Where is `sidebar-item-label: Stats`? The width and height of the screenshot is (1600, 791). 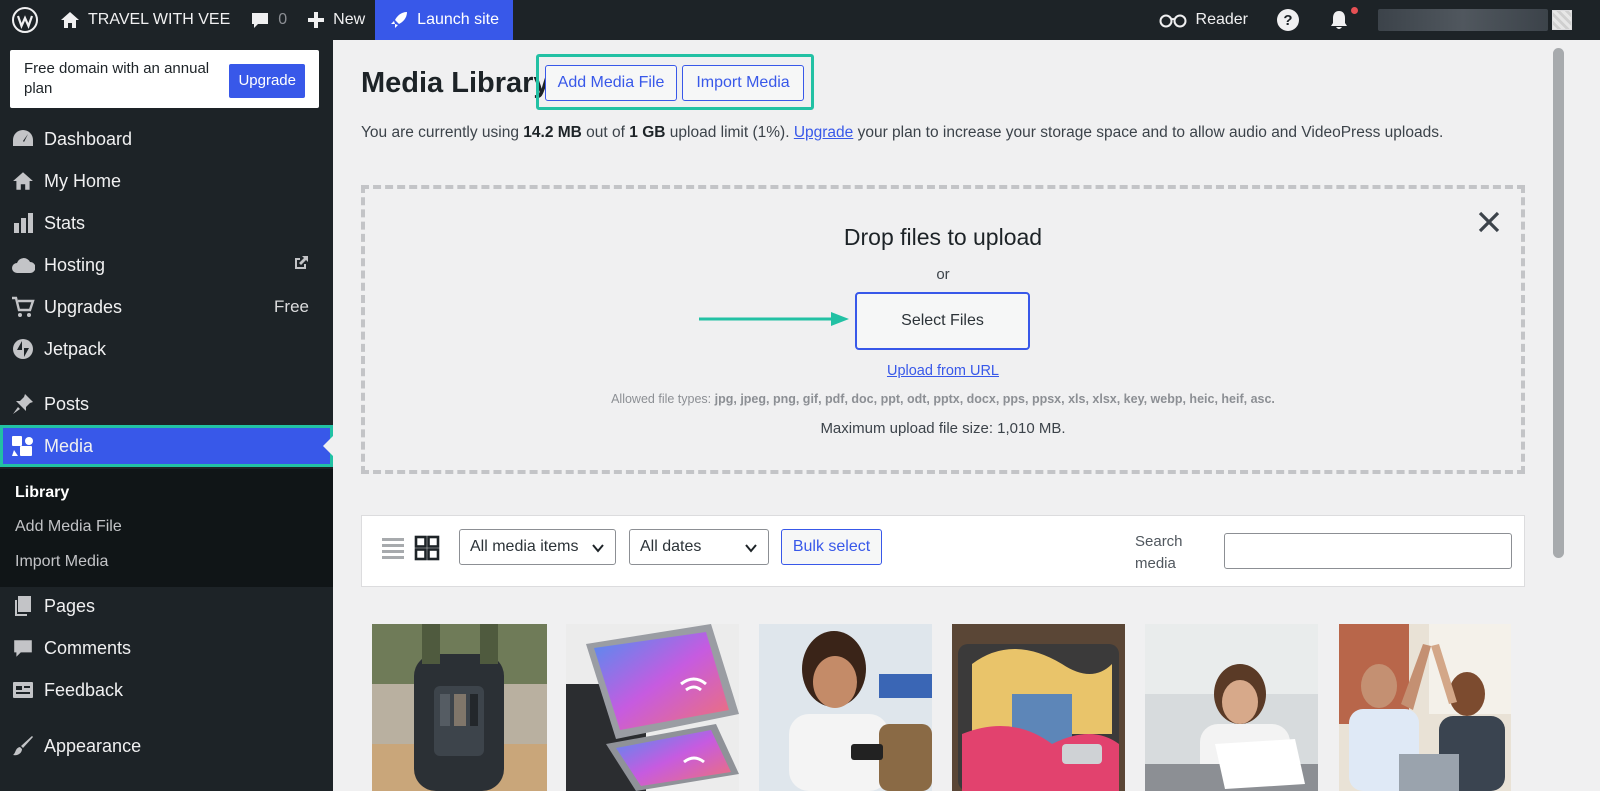
sidebar-item-label: Stats is located at coordinates (65, 222).